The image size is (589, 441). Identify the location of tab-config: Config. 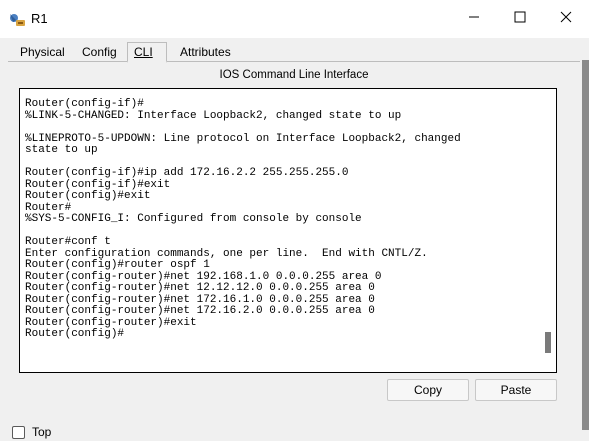
(99, 52).